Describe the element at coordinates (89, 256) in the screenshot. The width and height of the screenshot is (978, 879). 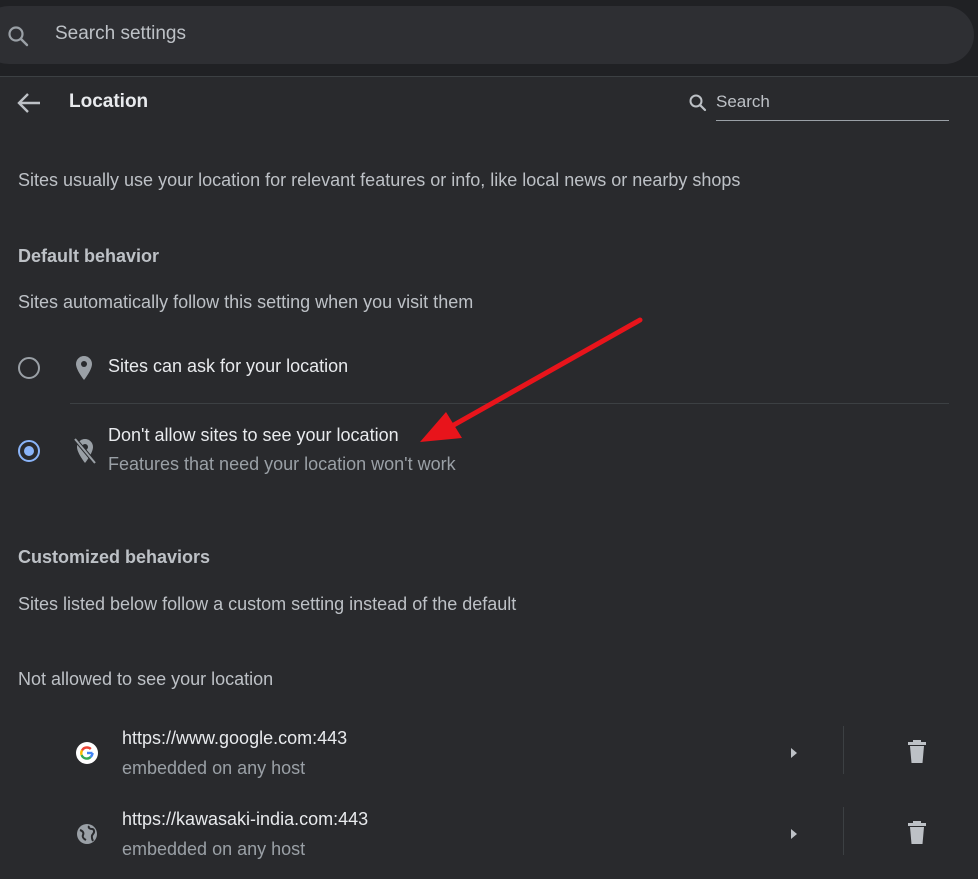
I see `default-behavior-heading: Default behavior` at that location.